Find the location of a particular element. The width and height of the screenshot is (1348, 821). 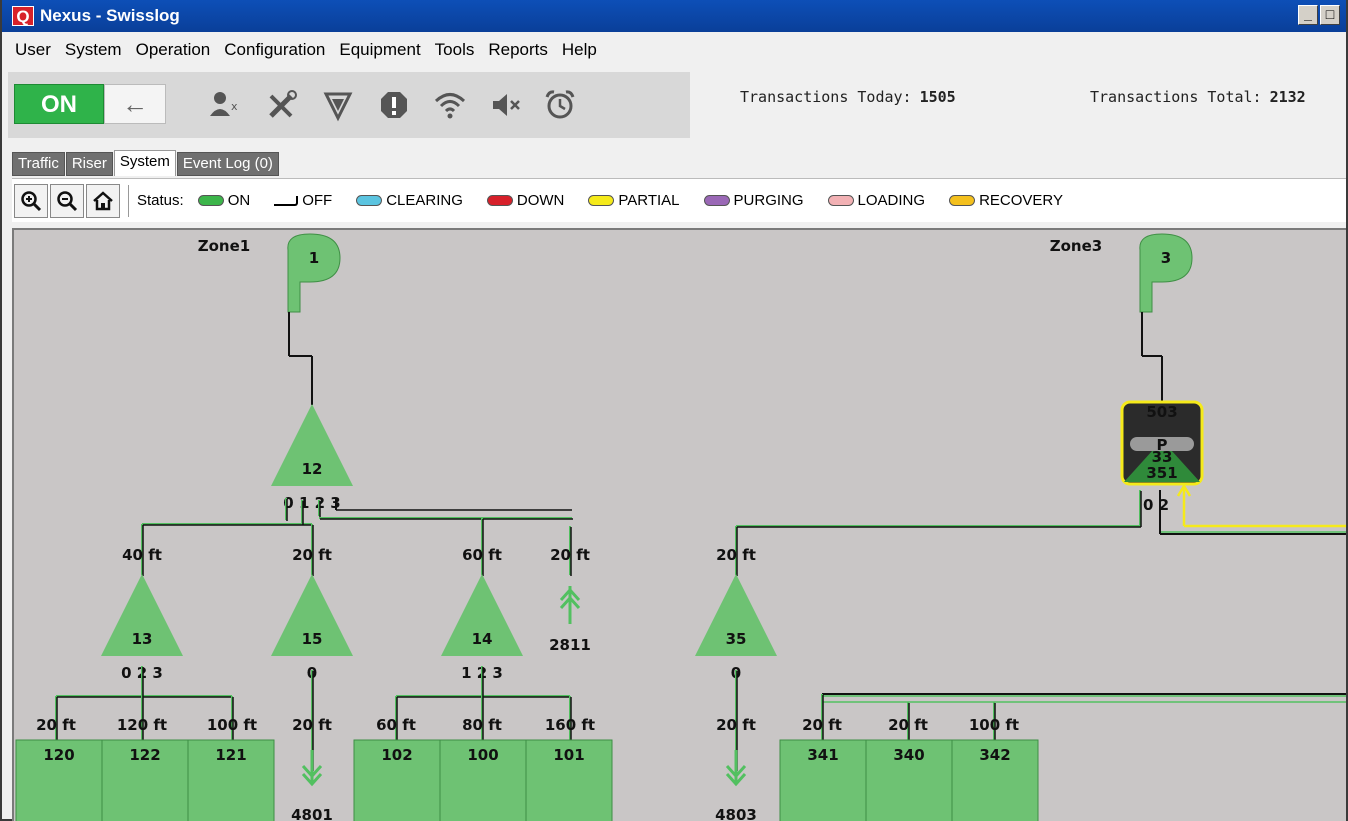

menu-equipment: Equipment is located at coordinates (379, 50).